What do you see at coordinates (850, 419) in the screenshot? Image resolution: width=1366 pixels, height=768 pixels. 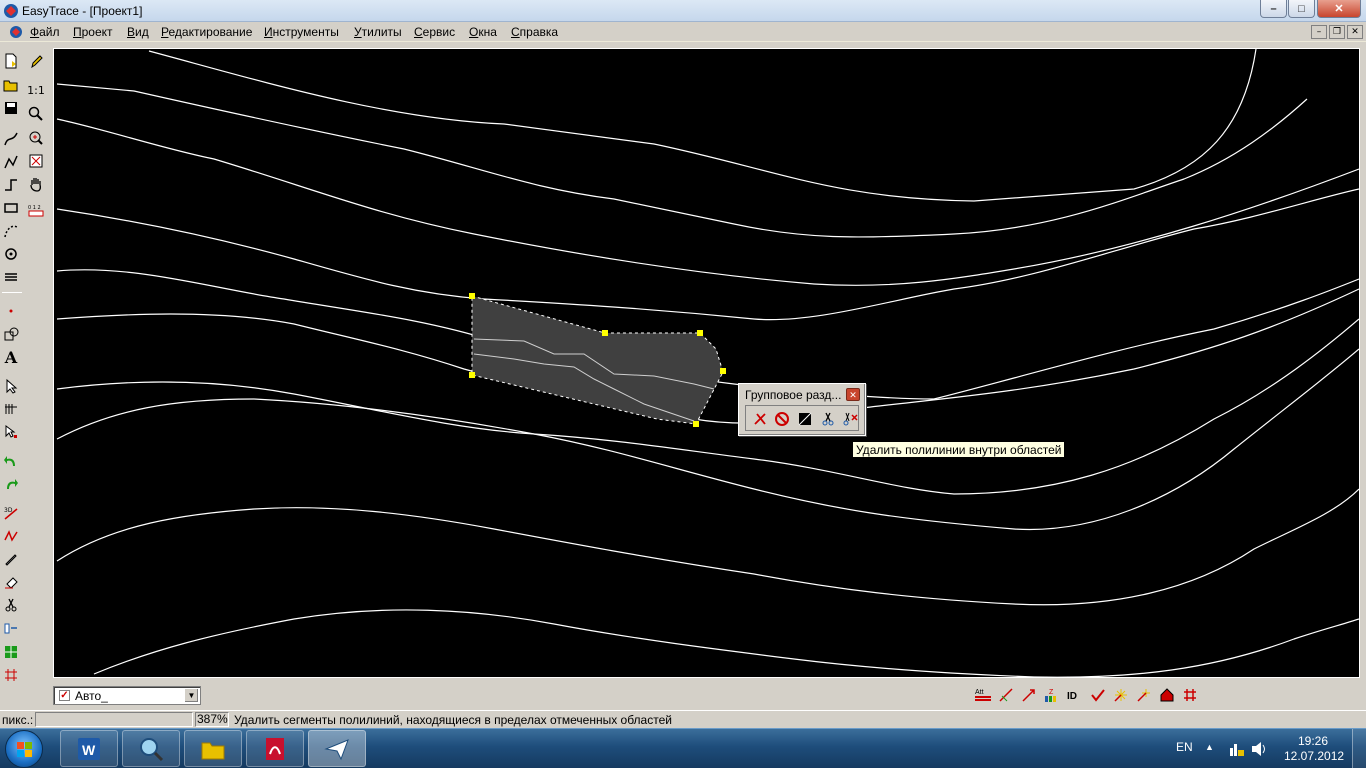 I see `scissors-delete-icon` at bounding box center [850, 419].